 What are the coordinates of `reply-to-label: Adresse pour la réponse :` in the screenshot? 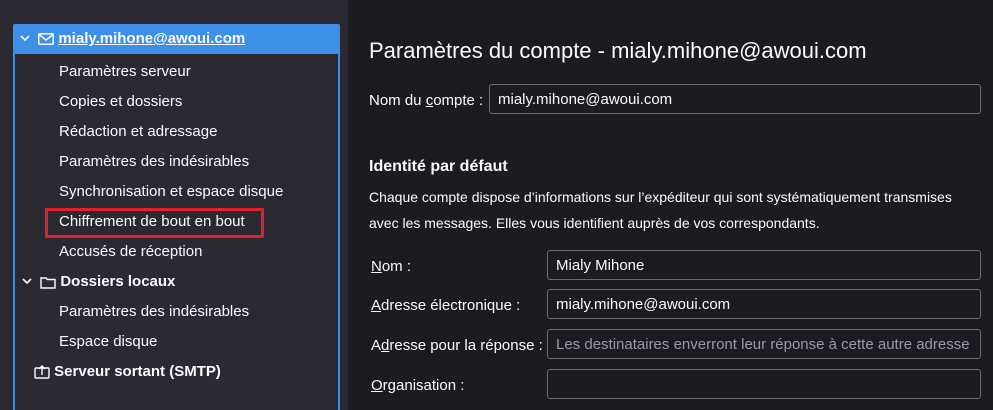 It's located at (457, 345).